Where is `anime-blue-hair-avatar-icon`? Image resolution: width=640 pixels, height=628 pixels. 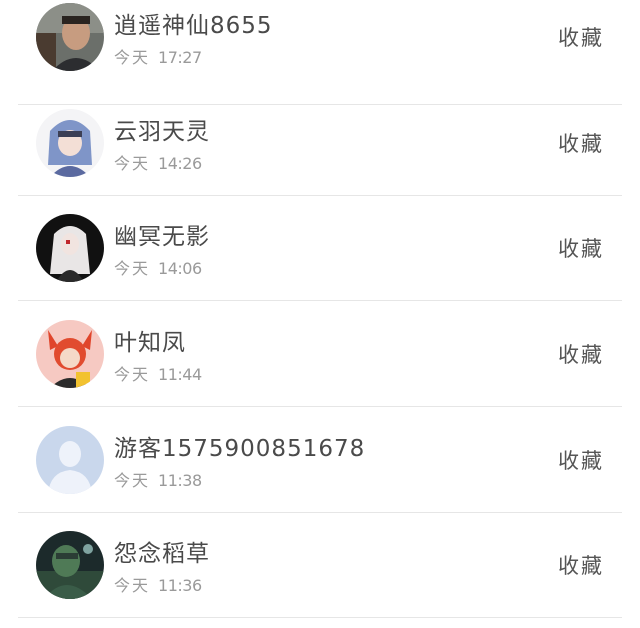
anime-blue-hair-avatar-icon is located at coordinates (70, 143).